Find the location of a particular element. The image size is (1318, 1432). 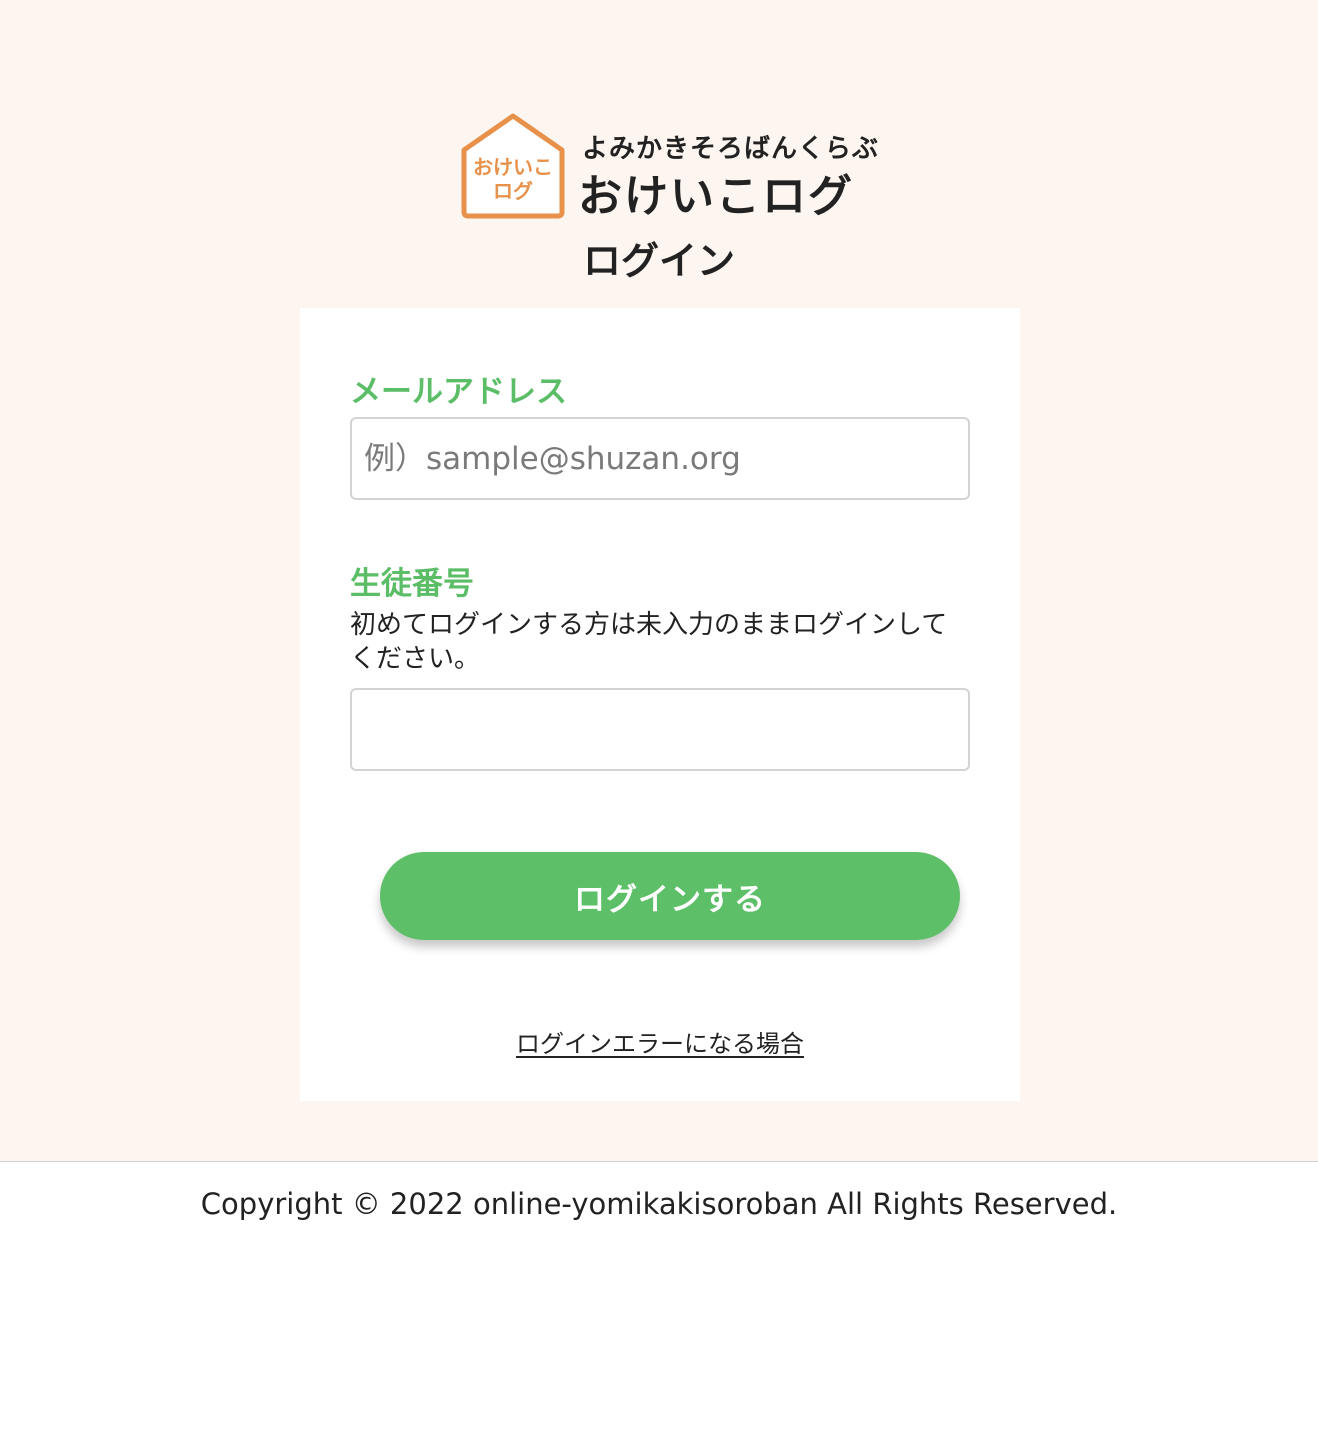

student-number-hint: 初めてログインする方は未入力のままログインしてください。 is located at coordinates (649, 642).